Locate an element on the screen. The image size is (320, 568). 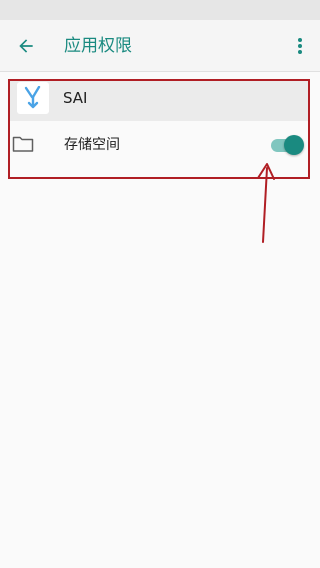
permission-label: 存储空间 is located at coordinates (92, 145).